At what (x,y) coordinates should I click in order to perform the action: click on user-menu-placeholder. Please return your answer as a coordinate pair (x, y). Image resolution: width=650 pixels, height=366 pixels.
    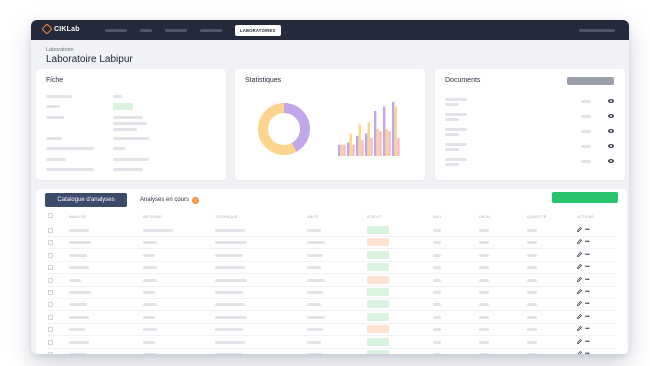
    Looking at the image, I should click on (597, 30).